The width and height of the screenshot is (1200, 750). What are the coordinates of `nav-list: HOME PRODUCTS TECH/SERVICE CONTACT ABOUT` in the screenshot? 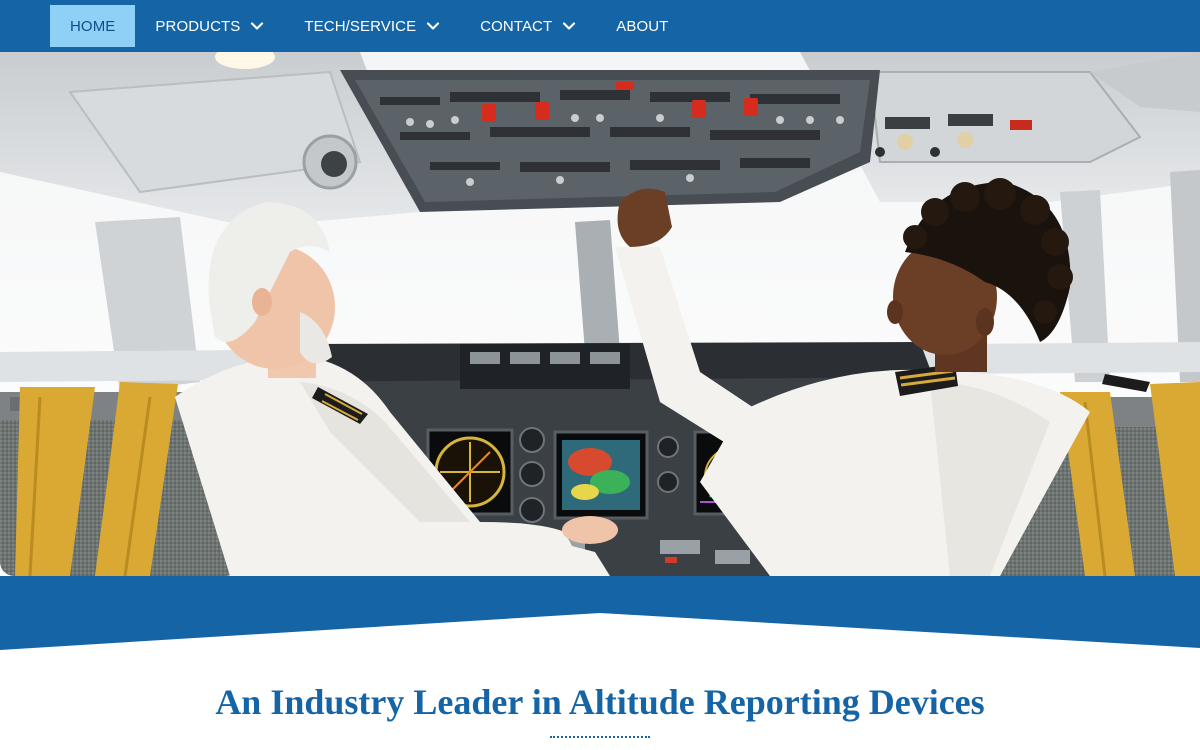 It's located at (369, 26).